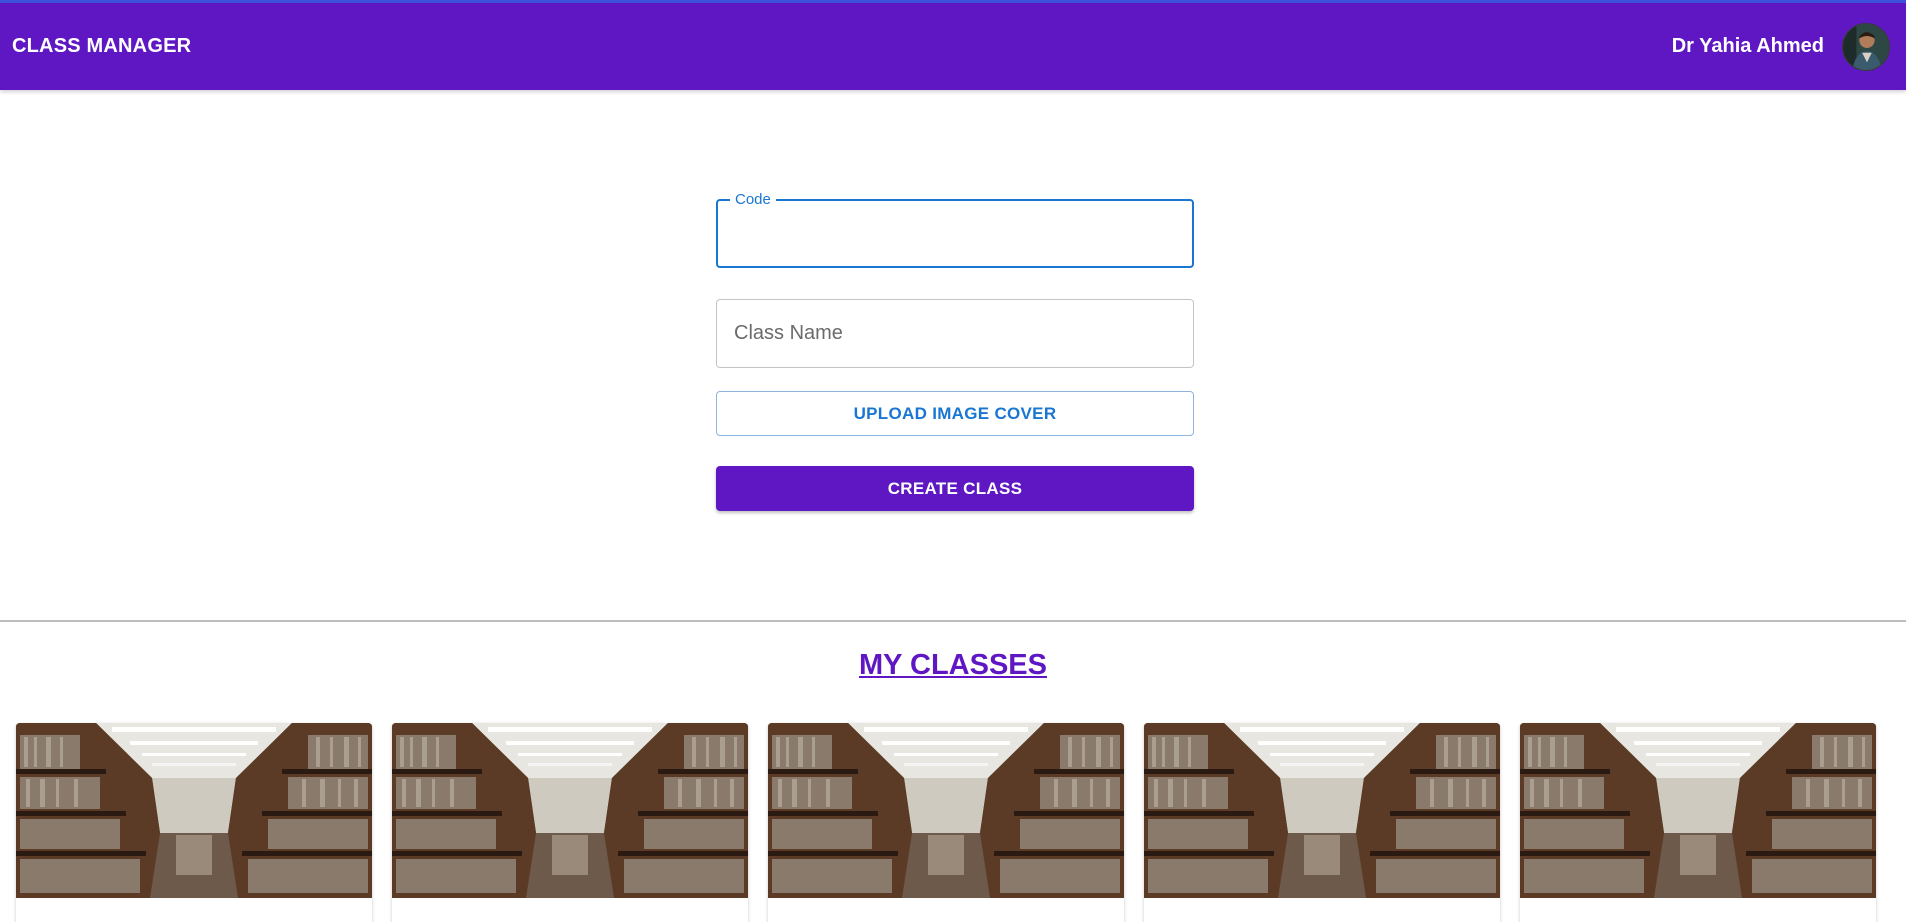  I want to click on create-class-form: Code UPLOAD IMAGE COVER CREATE CLASS, so click(955, 351).